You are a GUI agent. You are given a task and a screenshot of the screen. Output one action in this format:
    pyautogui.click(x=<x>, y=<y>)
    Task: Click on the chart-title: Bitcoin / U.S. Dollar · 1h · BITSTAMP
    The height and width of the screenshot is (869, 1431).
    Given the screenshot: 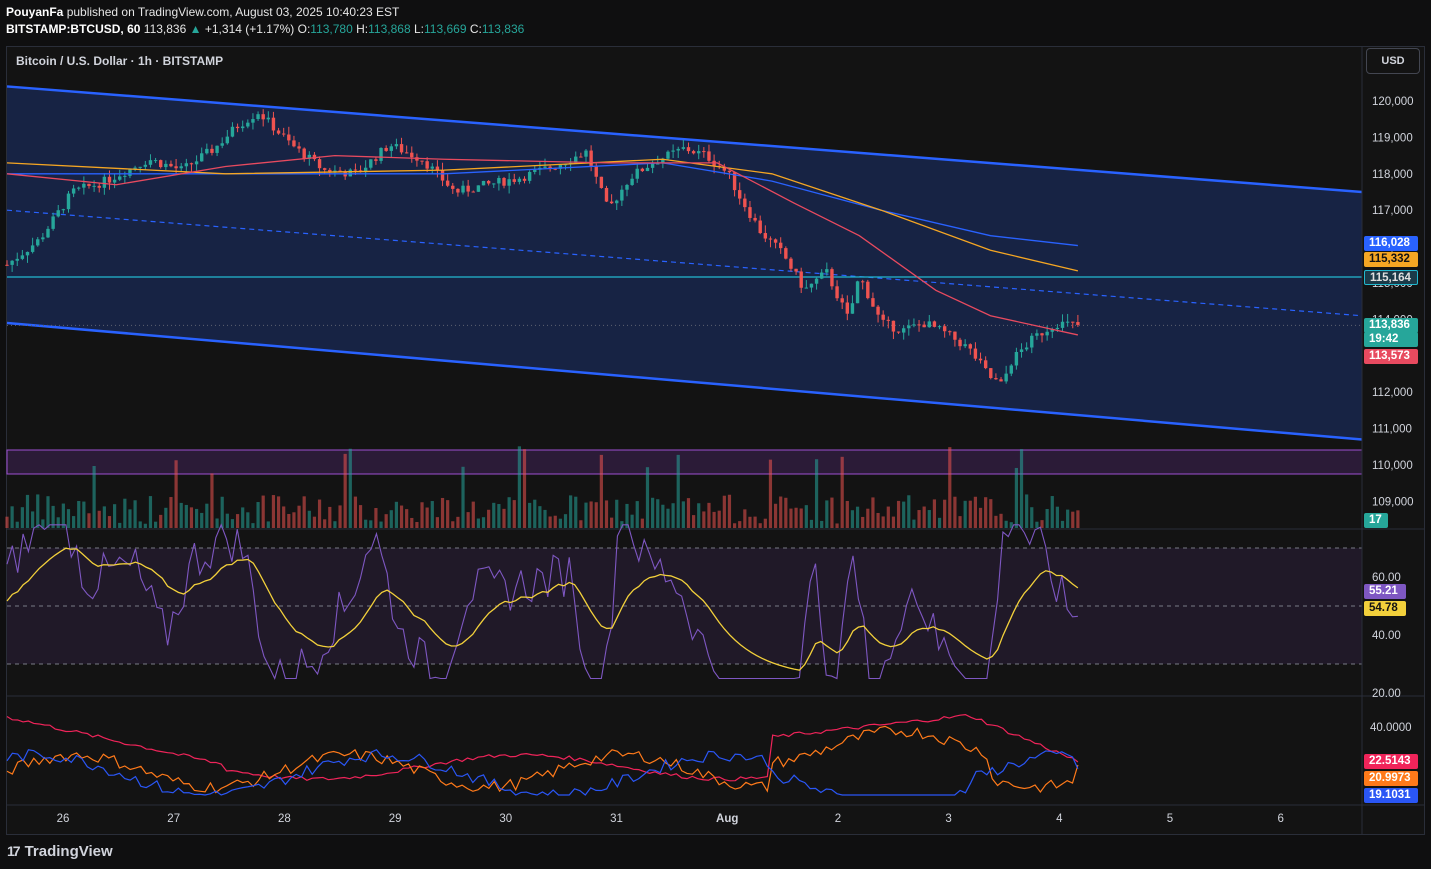 What is the action you would take?
    pyautogui.click(x=119, y=61)
    